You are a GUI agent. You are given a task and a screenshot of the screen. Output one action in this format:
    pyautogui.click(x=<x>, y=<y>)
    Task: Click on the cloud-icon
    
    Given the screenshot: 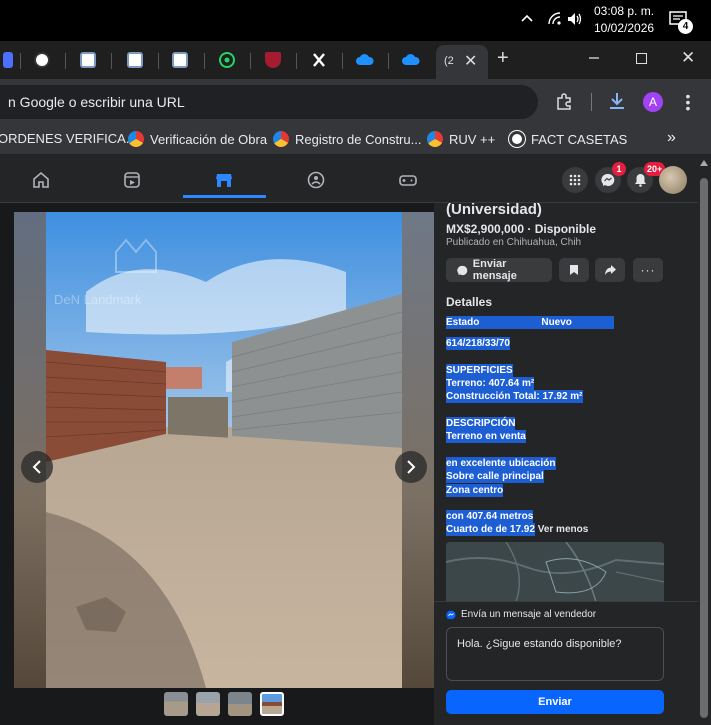 What is the action you would take?
    pyautogui.click(x=411, y=59)
    